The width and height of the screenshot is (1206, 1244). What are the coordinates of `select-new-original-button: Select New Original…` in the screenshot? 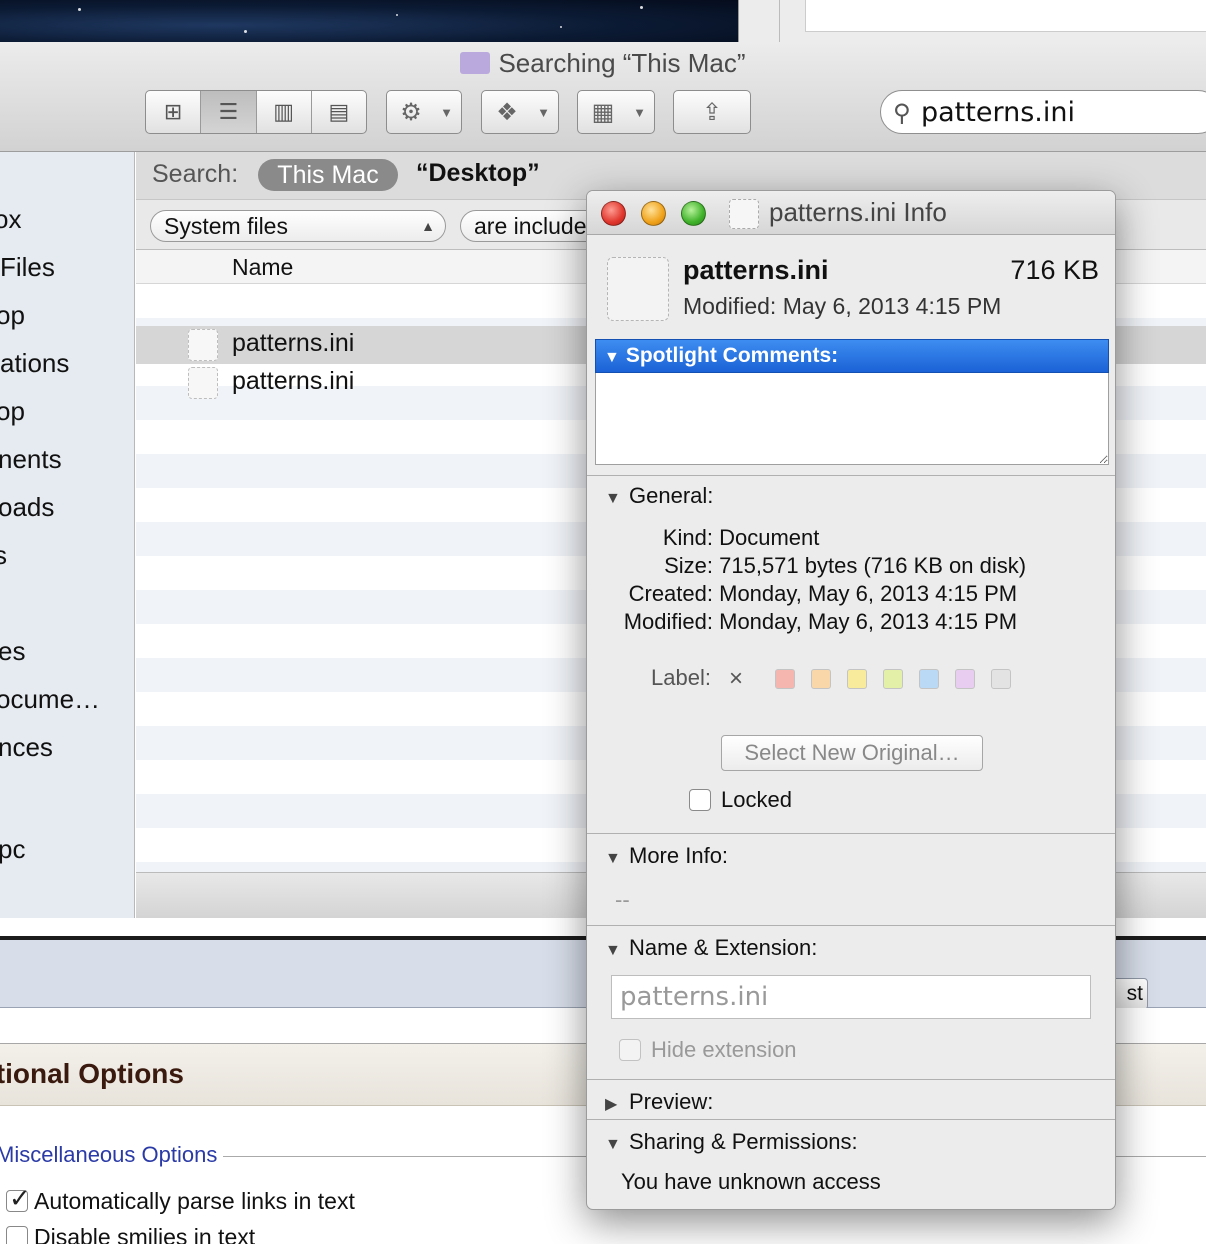 It's located at (852, 753).